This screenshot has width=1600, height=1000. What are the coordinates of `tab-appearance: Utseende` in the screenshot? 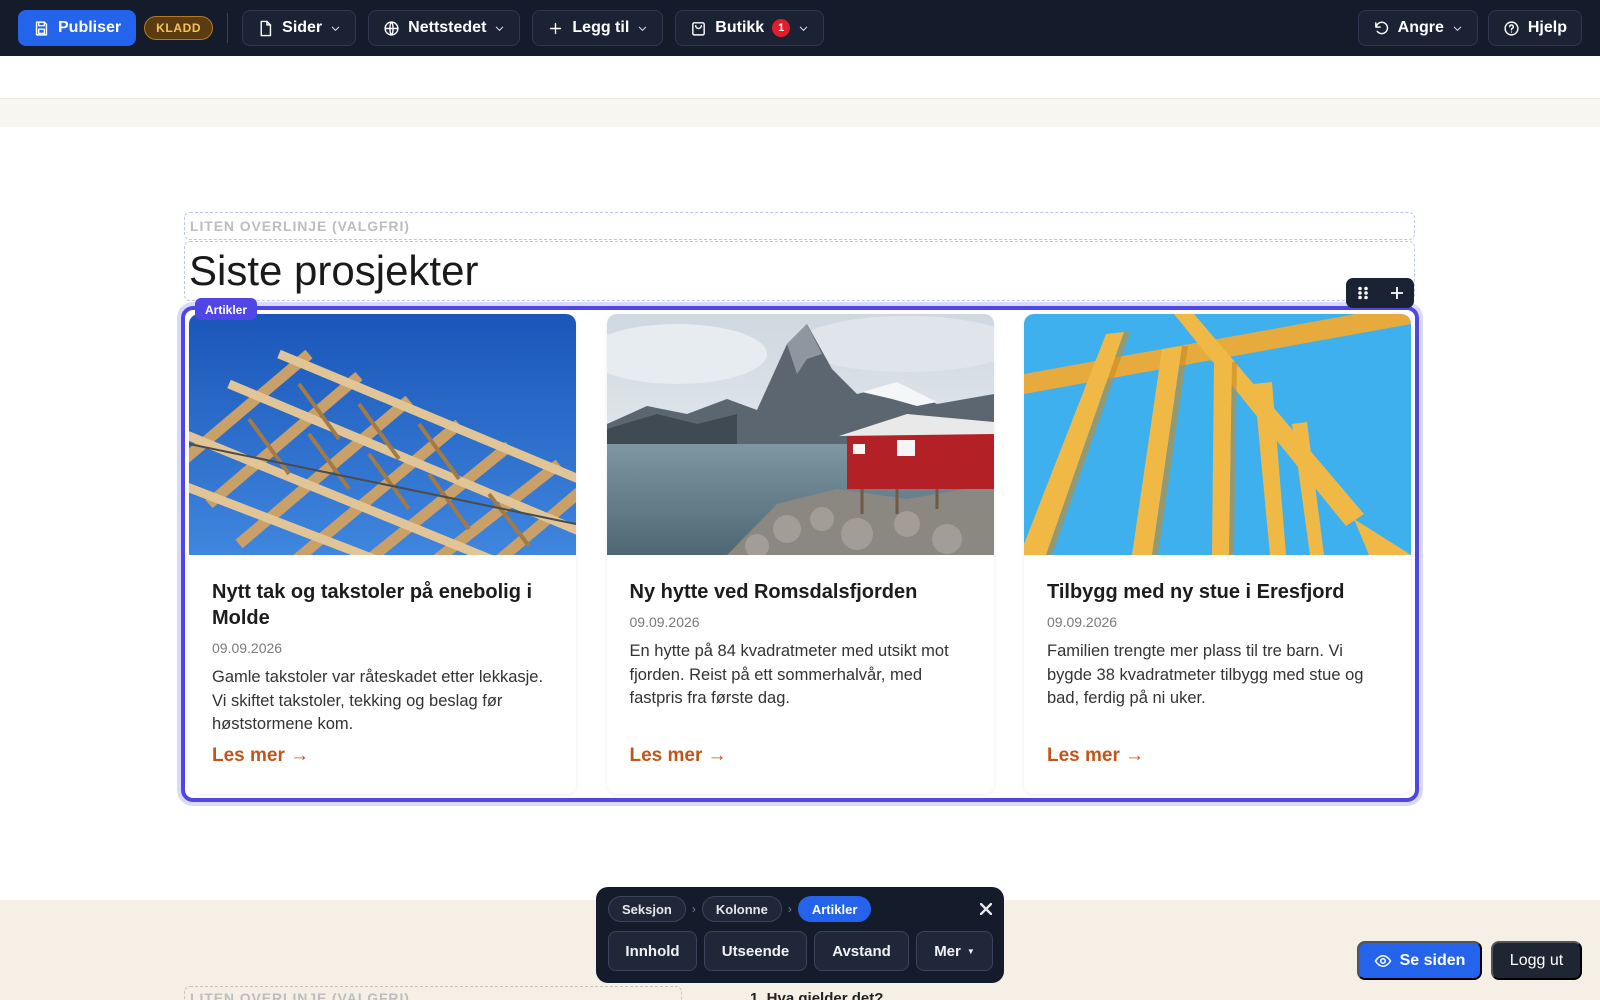 It's located at (755, 951).